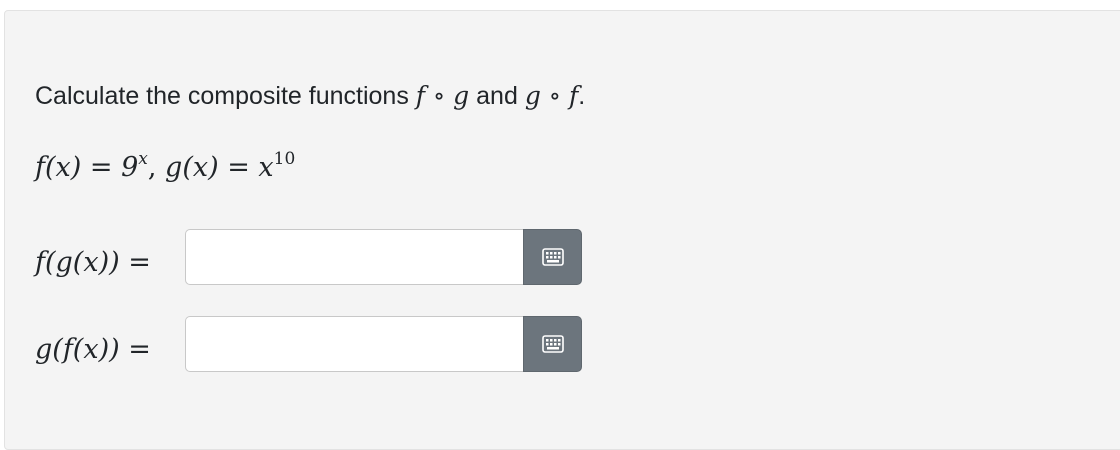 The image size is (1120, 450). I want to click on prompt-and: and, so click(497, 96).